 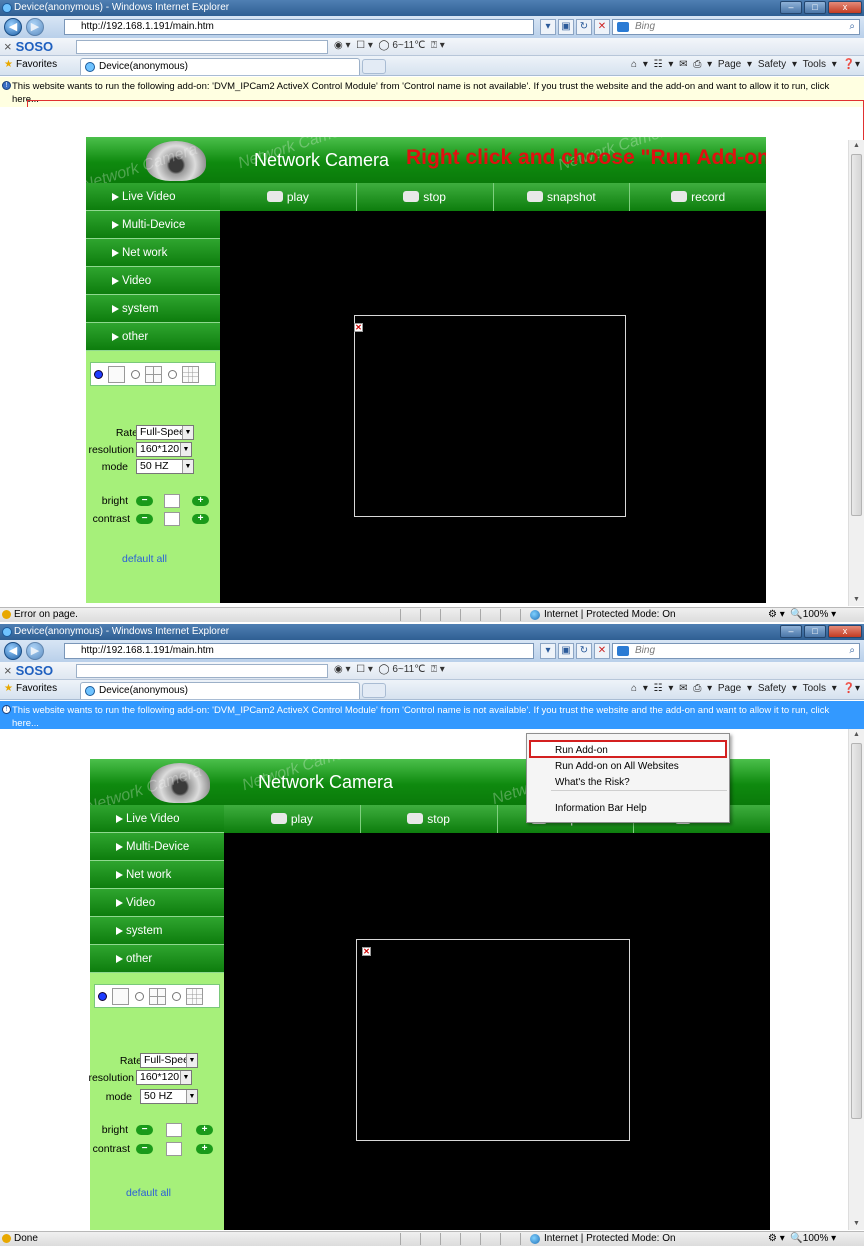 What do you see at coordinates (562, 197) in the screenshot?
I see `snapshot-button: snapshot` at bounding box center [562, 197].